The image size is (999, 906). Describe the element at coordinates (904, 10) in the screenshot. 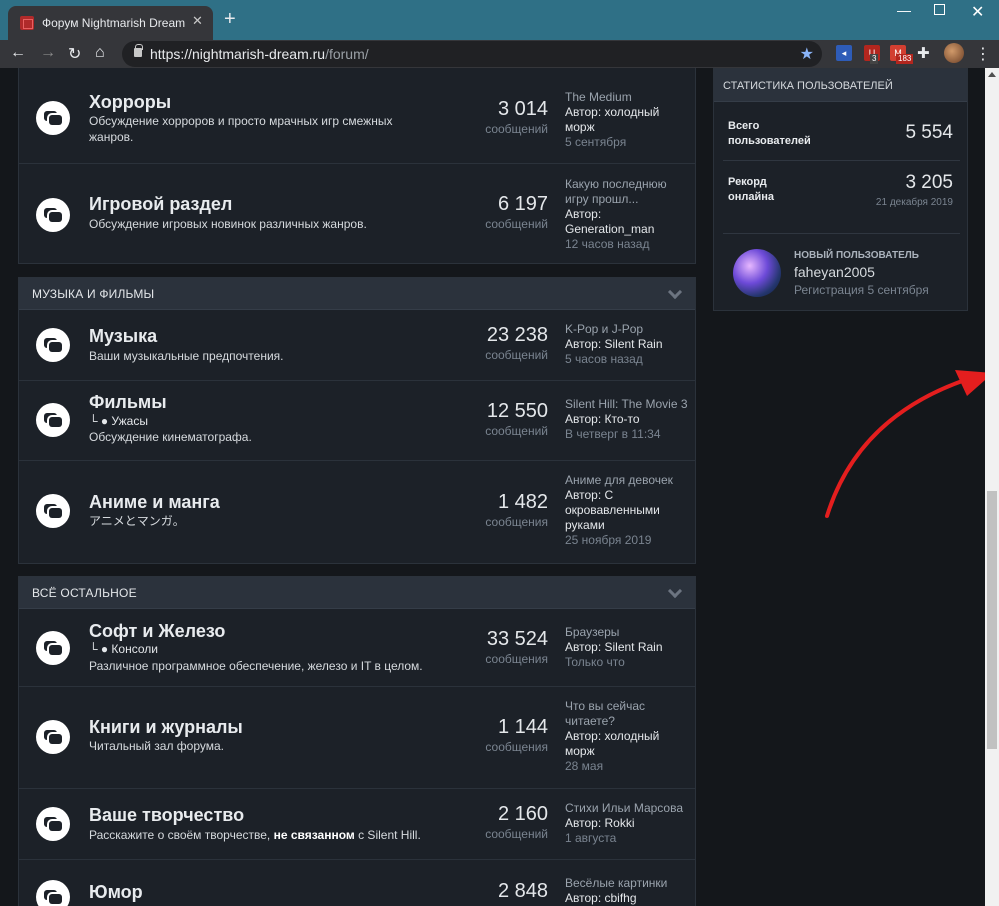

I see `minimize-icon: —` at that location.